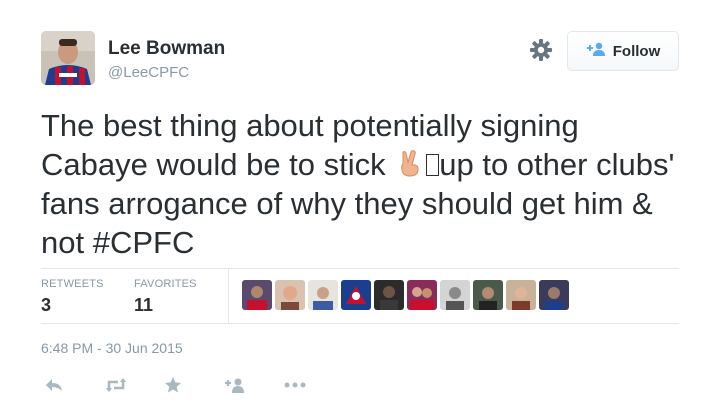  I want to click on add-user-icon, so click(596, 51).